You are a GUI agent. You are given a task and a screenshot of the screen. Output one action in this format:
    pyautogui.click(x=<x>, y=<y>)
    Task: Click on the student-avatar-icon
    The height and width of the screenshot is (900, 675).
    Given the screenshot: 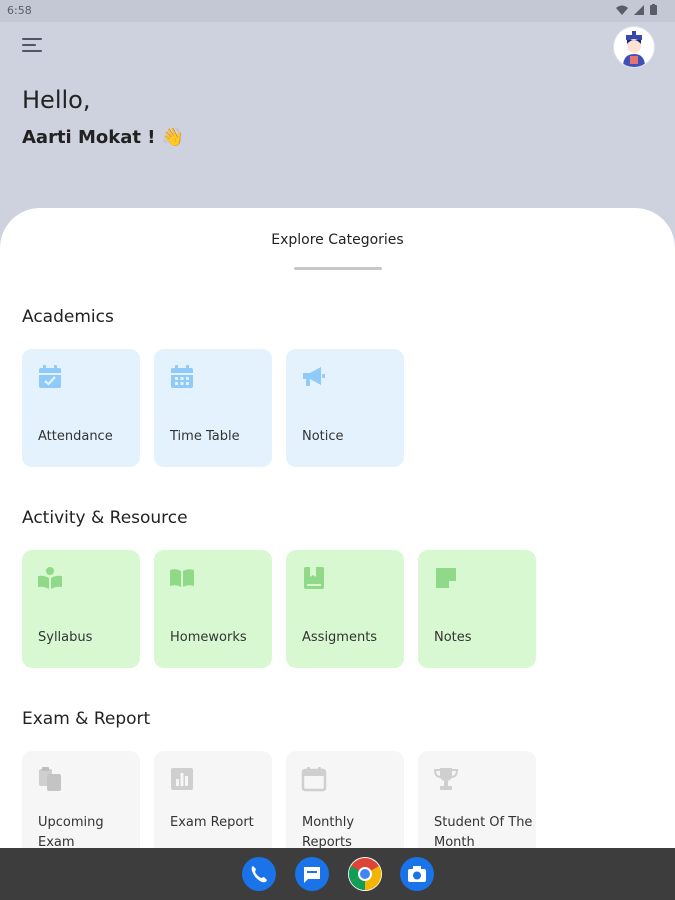 What is the action you would take?
    pyautogui.click(x=634, y=47)
    